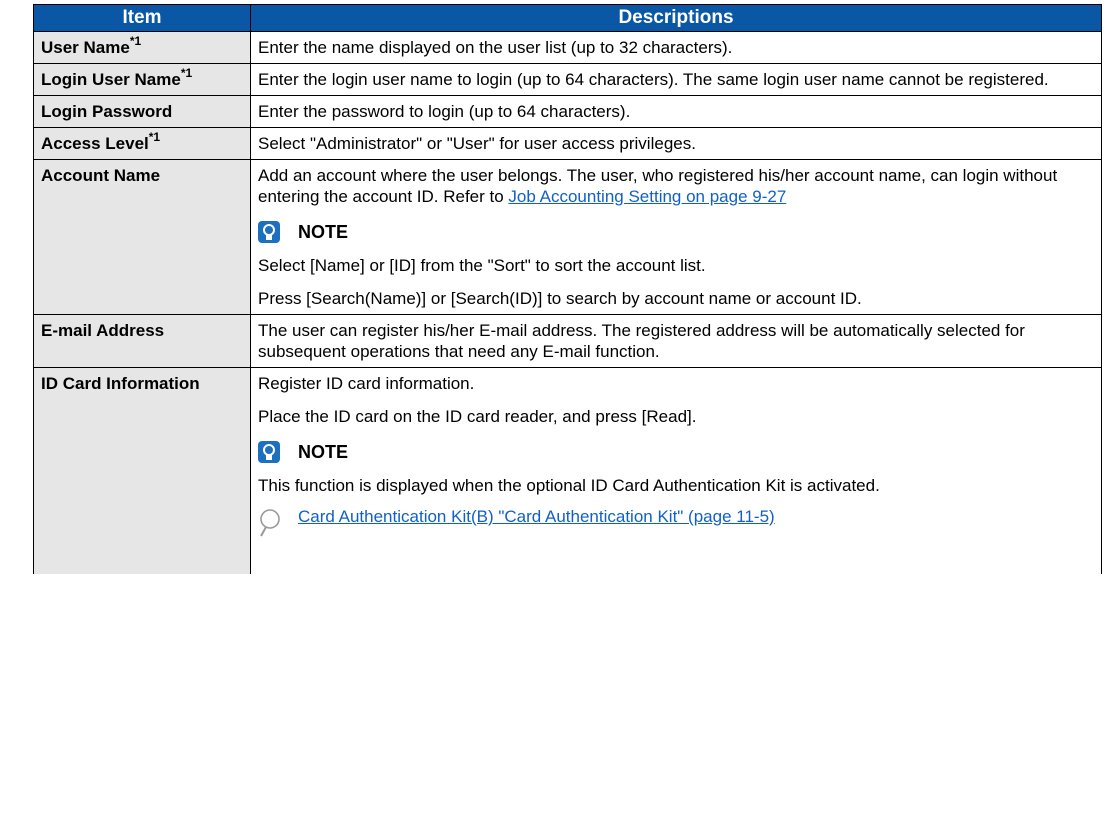 The width and height of the screenshot is (1115, 826). Describe the element at coordinates (142, 470) in the screenshot. I see `item-cell: ID Card Information` at that location.